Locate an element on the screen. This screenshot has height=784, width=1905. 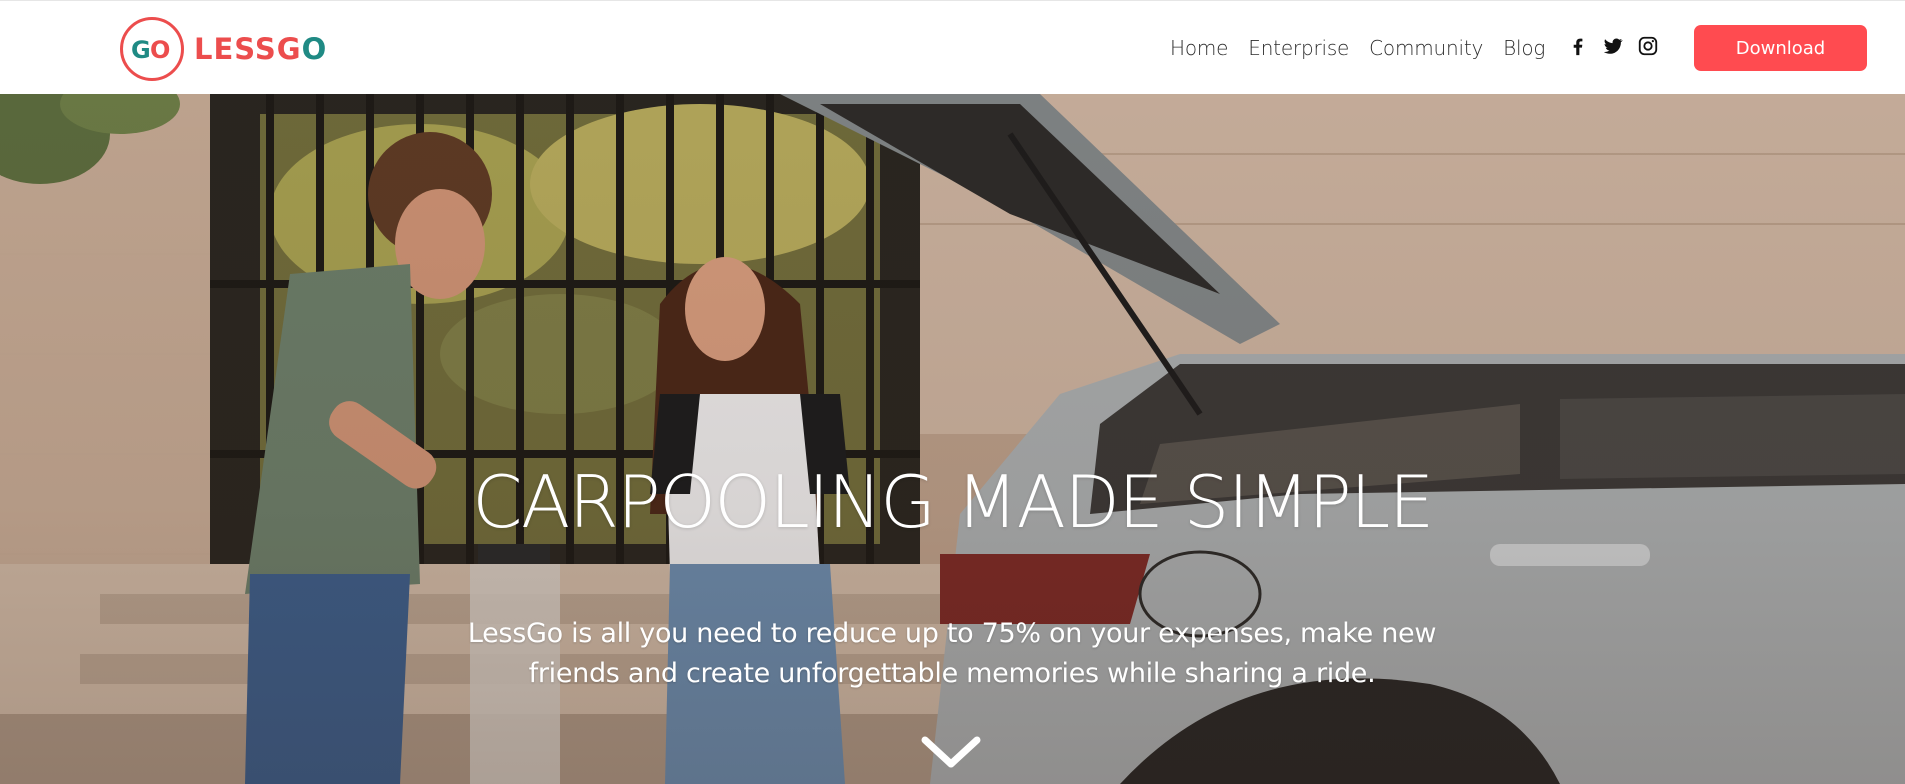
logo-wordmark: LESSGO is located at coordinates (261, 48).